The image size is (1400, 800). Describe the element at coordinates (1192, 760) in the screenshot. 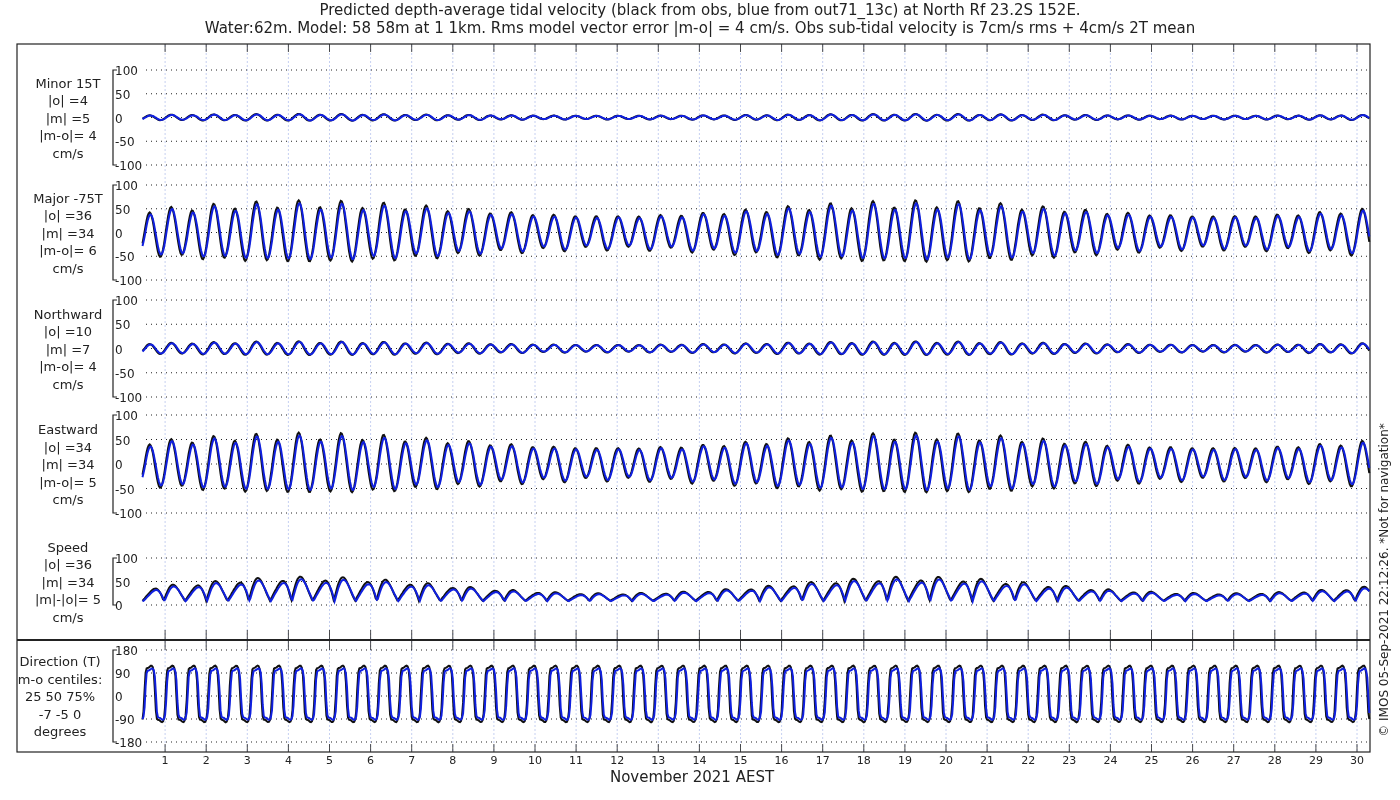

I see `x-tick-label: 26` at that location.